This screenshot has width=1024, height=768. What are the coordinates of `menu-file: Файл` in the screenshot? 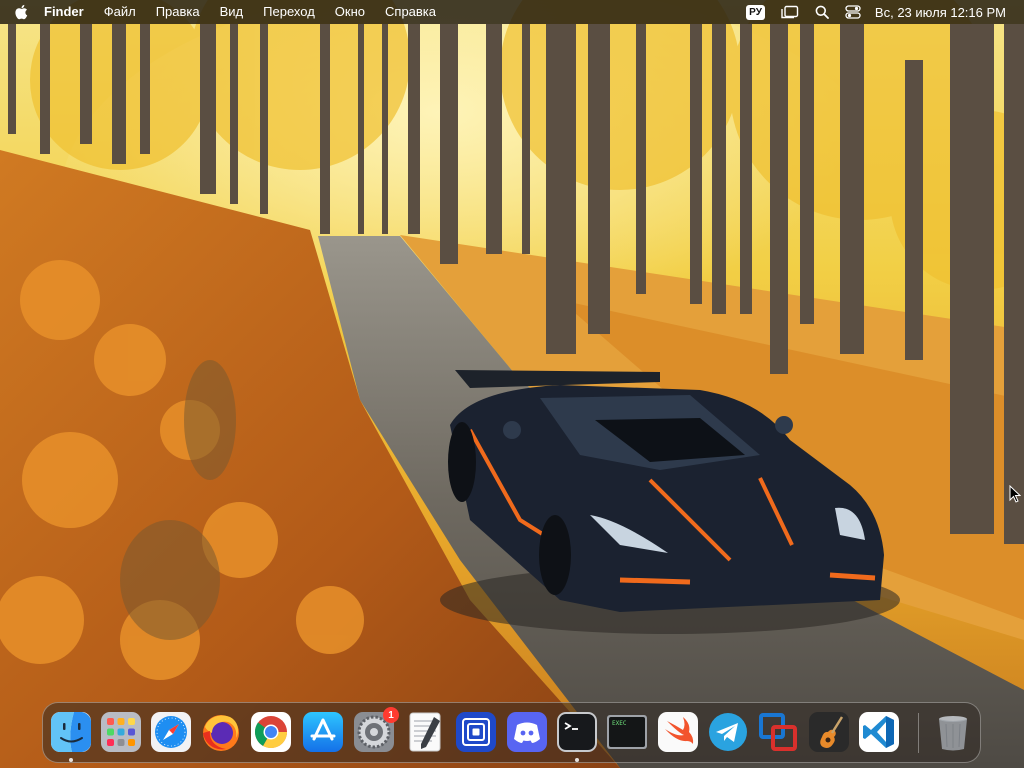 It's located at (120, 12).